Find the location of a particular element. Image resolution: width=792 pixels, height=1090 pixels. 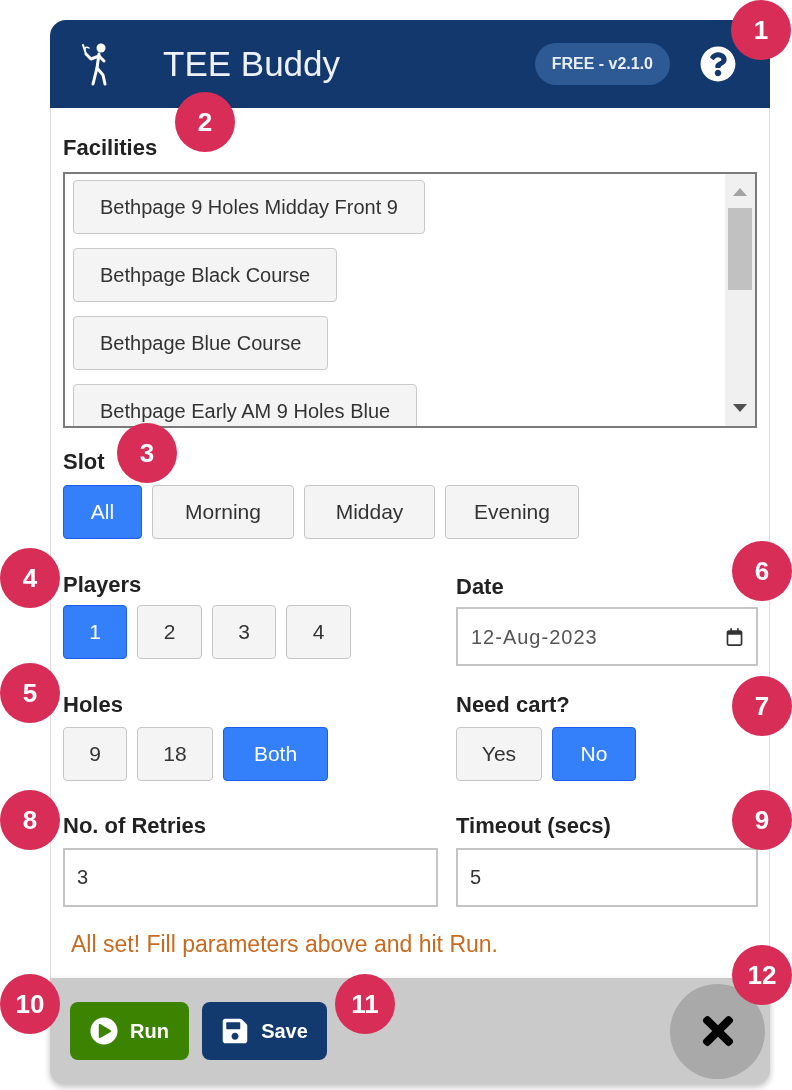

callout-badge: 5 is located at coordinates (30, 693).